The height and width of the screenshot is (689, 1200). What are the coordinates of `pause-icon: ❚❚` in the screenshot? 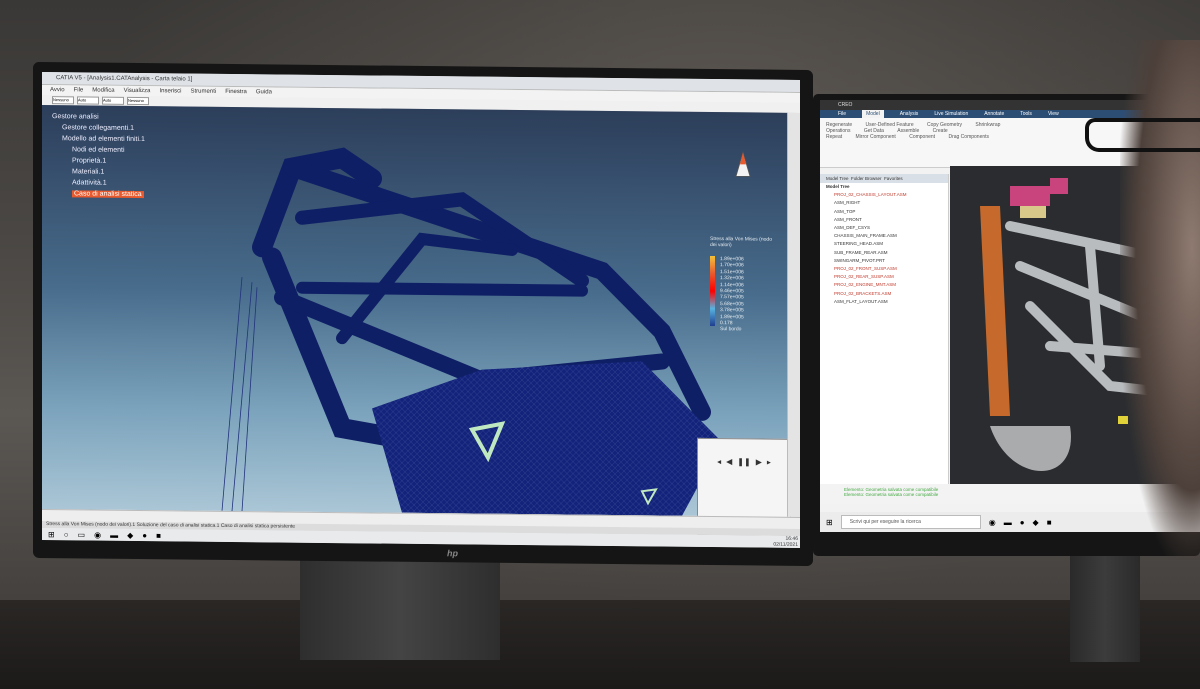 It's located at (743, 461).